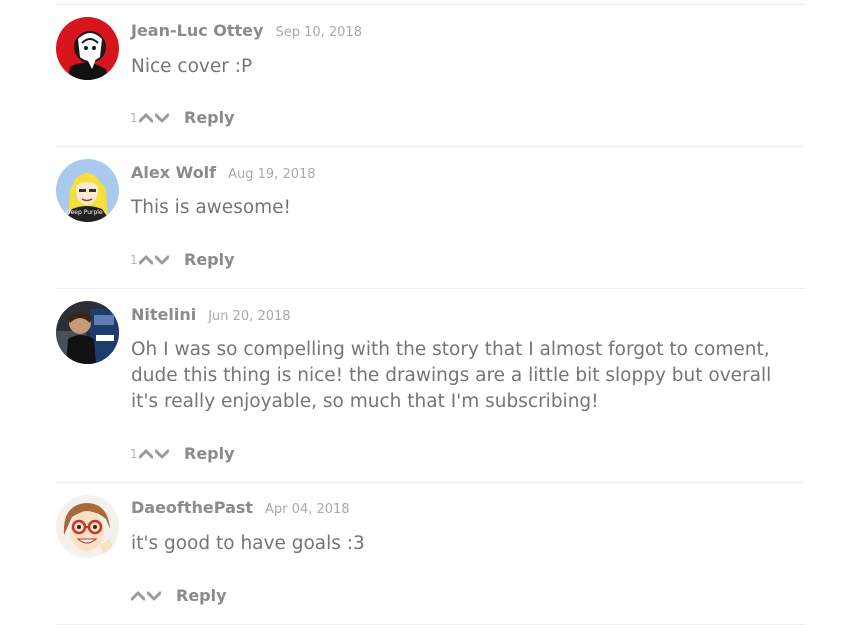 The width and height of the screenshot is (852, 639). What do you see at coordinates (197, 30) in the screenshot?
I see `comment-author: Jean-Luc Ottey` at bounding box center [197, 30].